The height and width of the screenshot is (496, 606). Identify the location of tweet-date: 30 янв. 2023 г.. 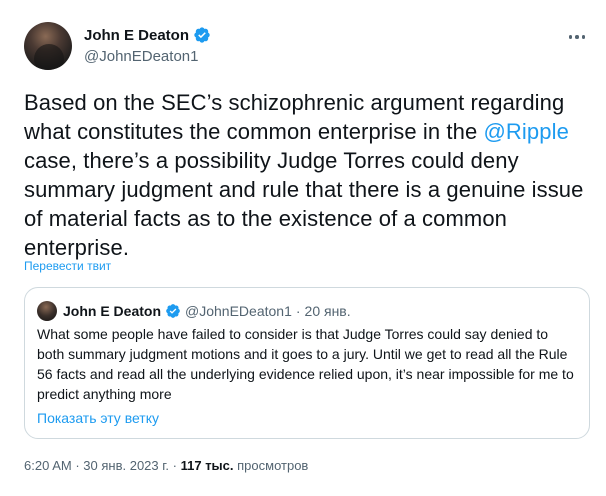
(126, 465).